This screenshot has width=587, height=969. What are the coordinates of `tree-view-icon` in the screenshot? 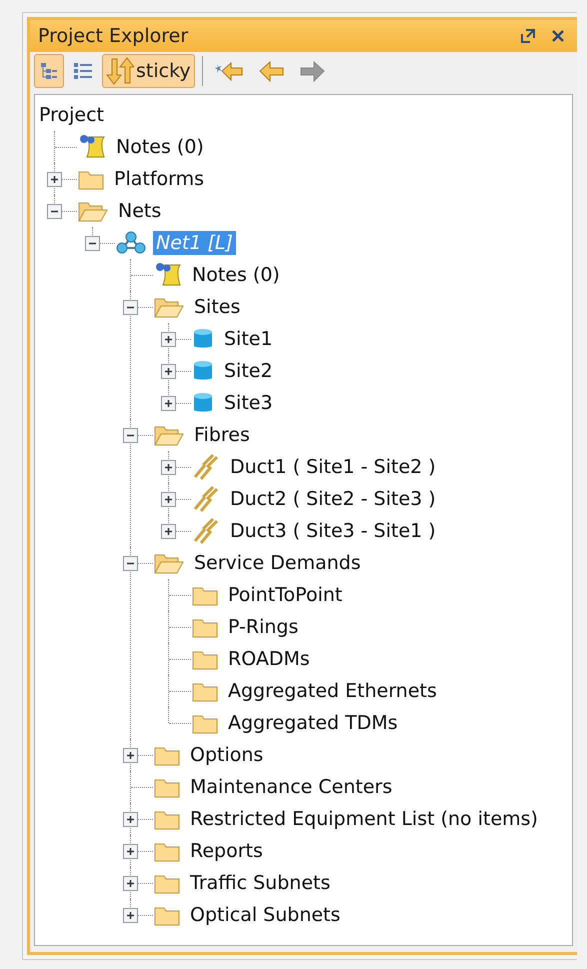 It's located at (49, 71).